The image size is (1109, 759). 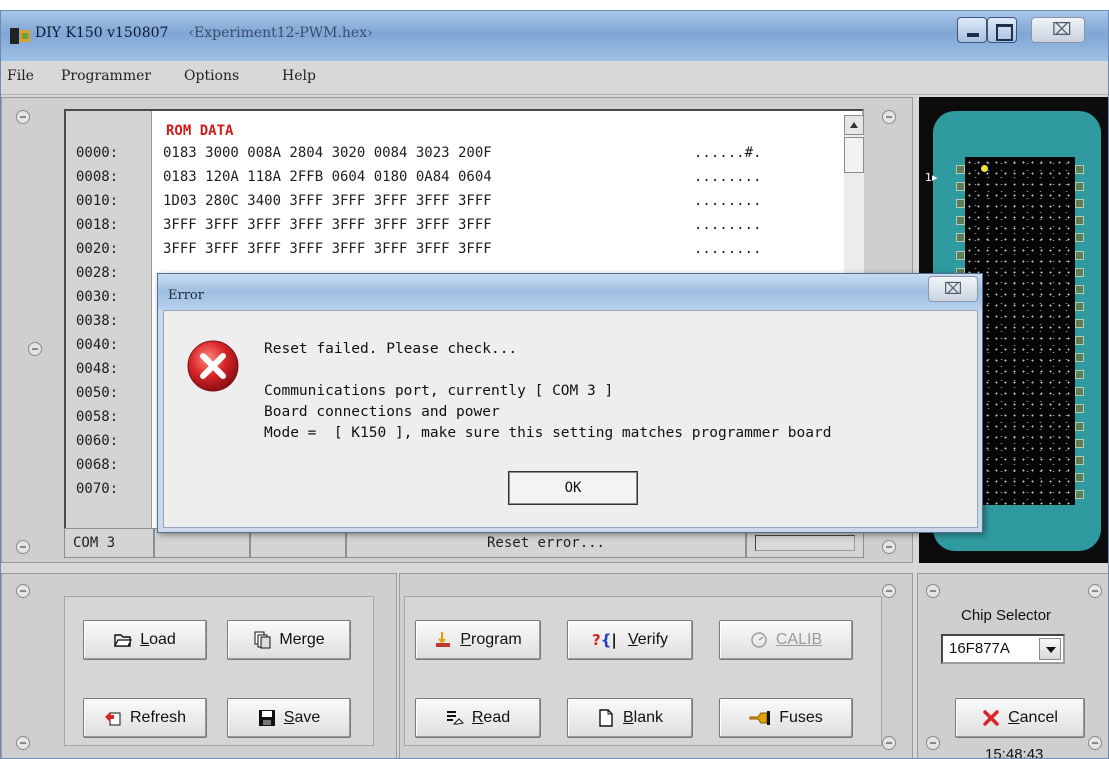 I want to click on save-button: Save, so click(x=289, y=718).